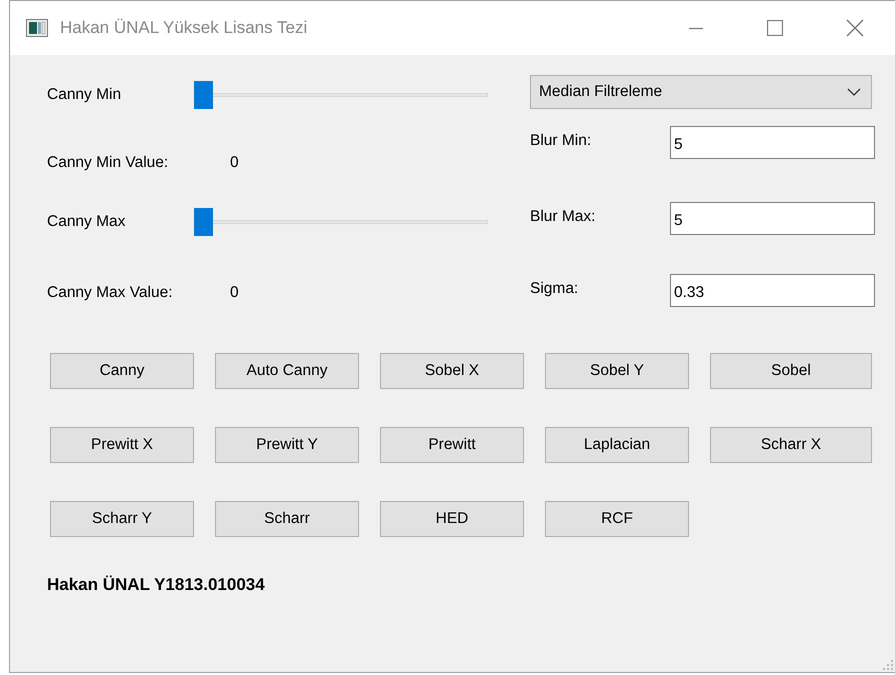 The width and height of the screenshot is (895, 675). I want to click on window-title: Hakan ÜNAL Yüksek Lisans Tezi, so click(184, 28).